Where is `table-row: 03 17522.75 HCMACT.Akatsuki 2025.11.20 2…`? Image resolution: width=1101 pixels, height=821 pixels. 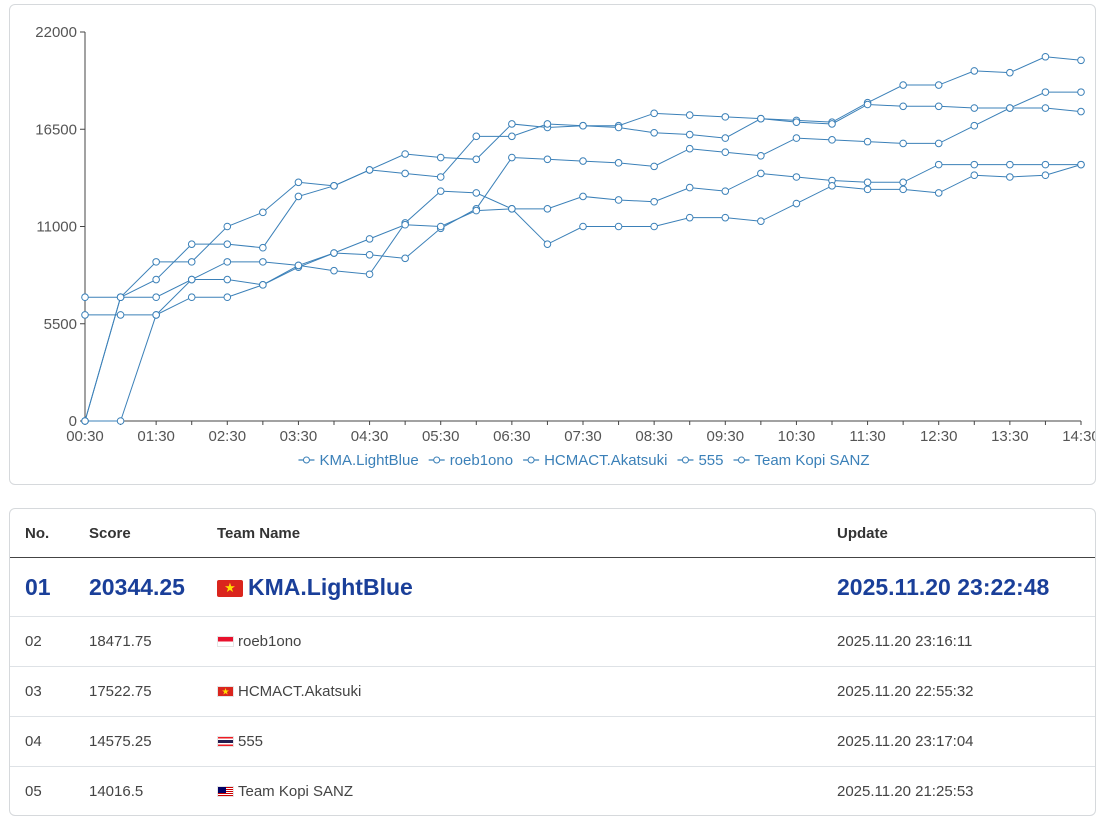
table-row: 03 17522.75 HCMACT.Akatsuki 2025.11.20 2… is located at coordinates (552, 691).